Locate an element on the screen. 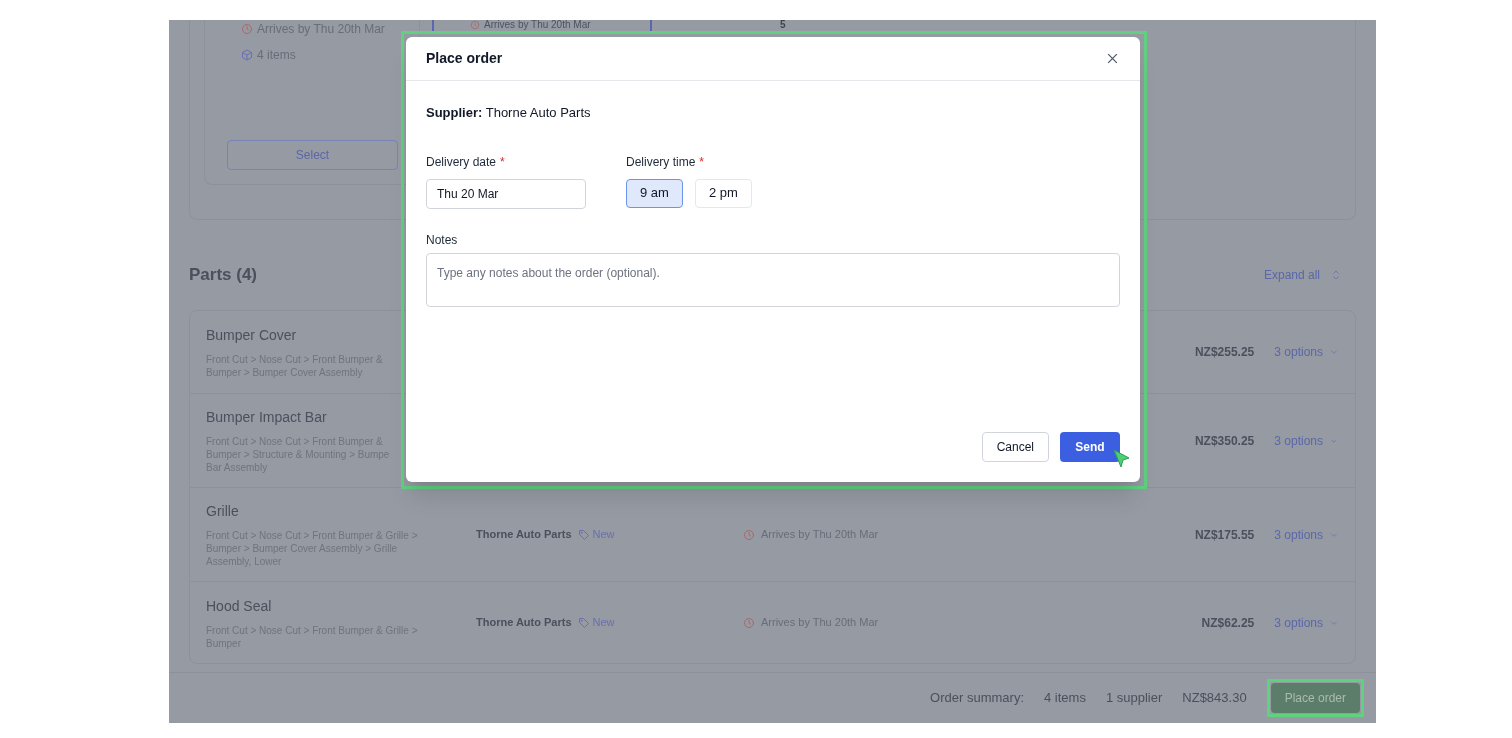 Image resolution: width=1512 pixels, height=738 pixels. select-button: Select is located at coordinates (312, 155).